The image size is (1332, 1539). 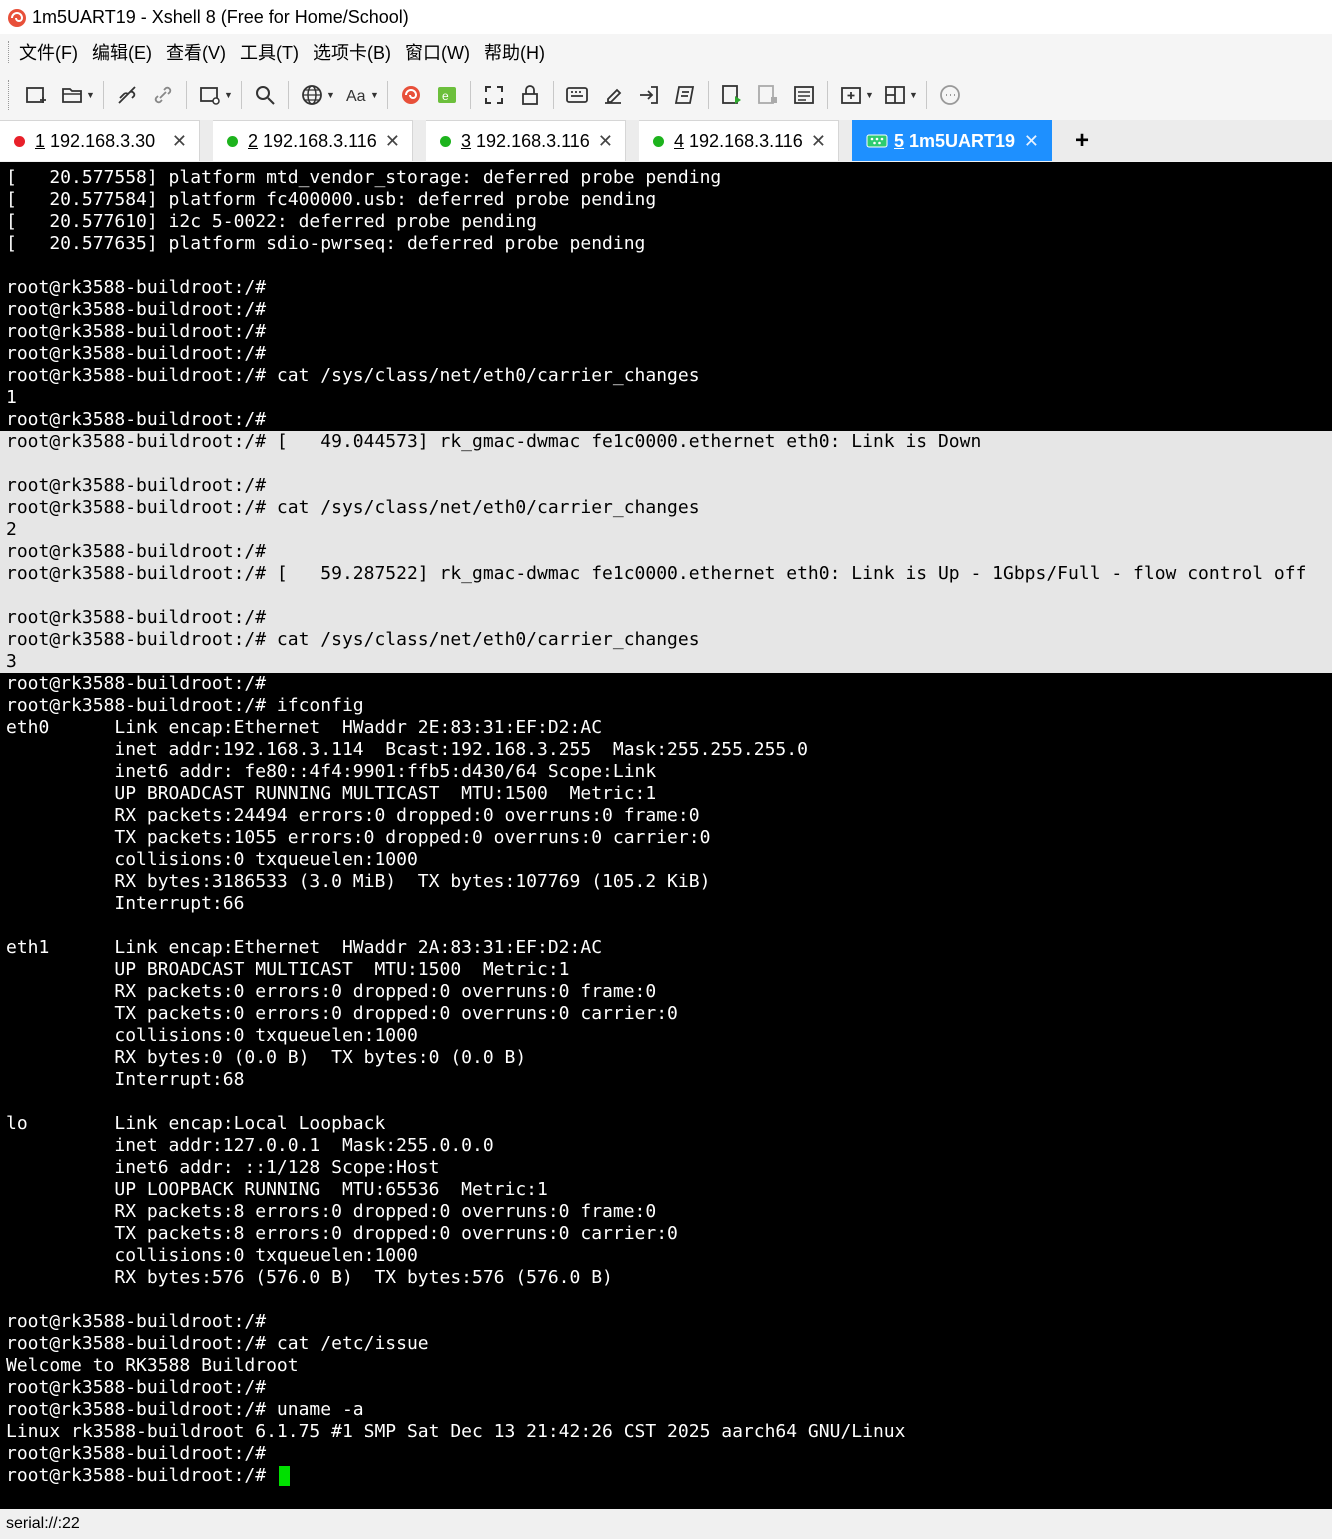 I want to click on session-settings-icon, so click(x=210, y=95).